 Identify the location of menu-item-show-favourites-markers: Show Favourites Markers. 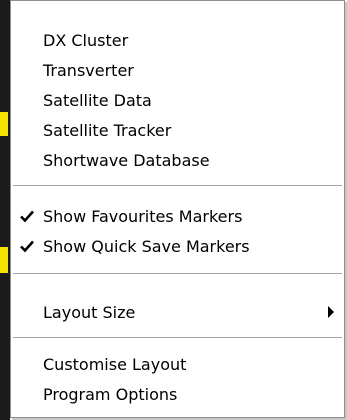
(177, 216).